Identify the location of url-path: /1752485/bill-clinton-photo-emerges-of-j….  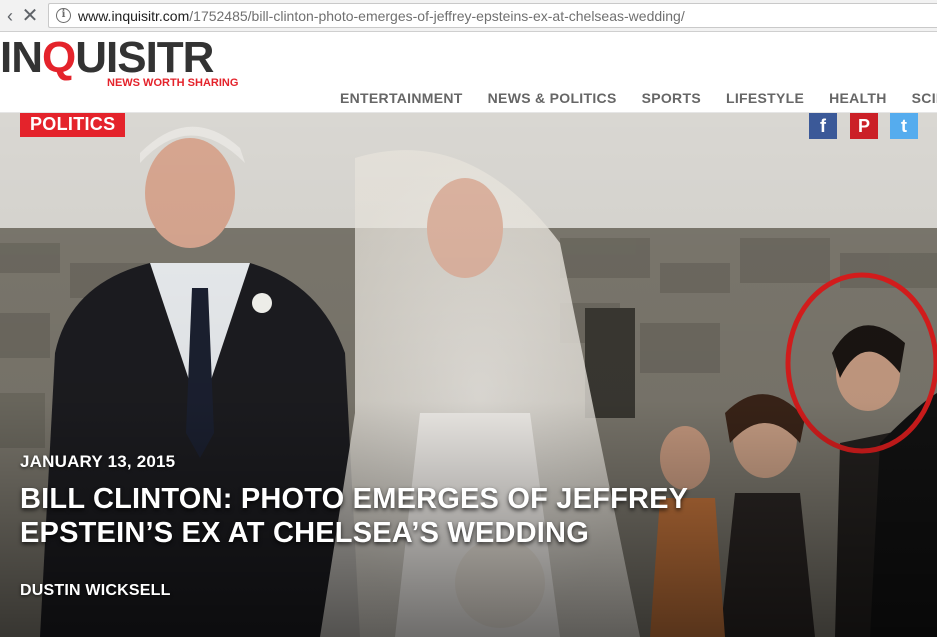
(437, 16).